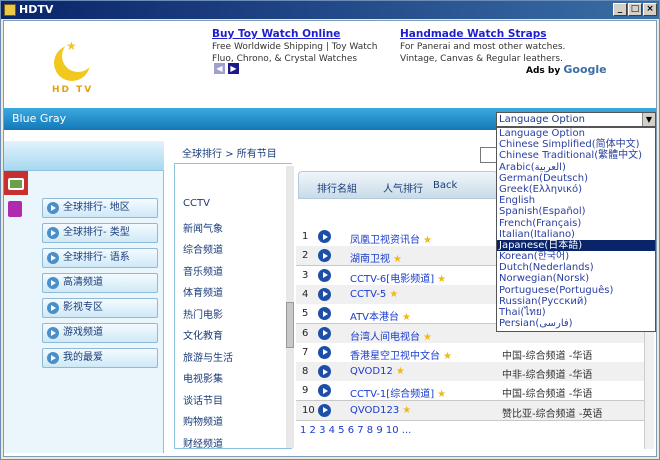 This screenshot has width=660, height=460. Describe the element at coordinates (398, 277) in the screenshot. I see `channel-name: CCTV-6[电影频道] ★` at that location.